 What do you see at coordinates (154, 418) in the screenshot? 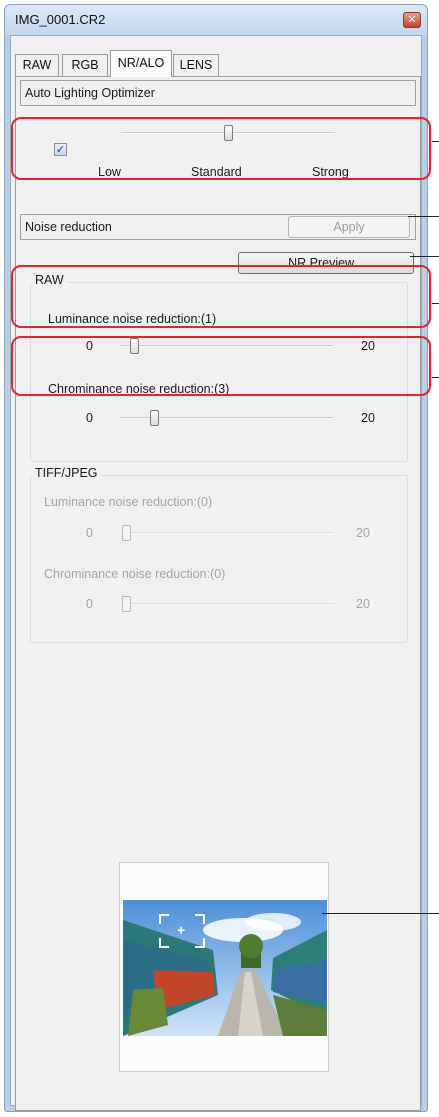
I see `raw-chrominance-thumb` at bounding box center [154, 418].